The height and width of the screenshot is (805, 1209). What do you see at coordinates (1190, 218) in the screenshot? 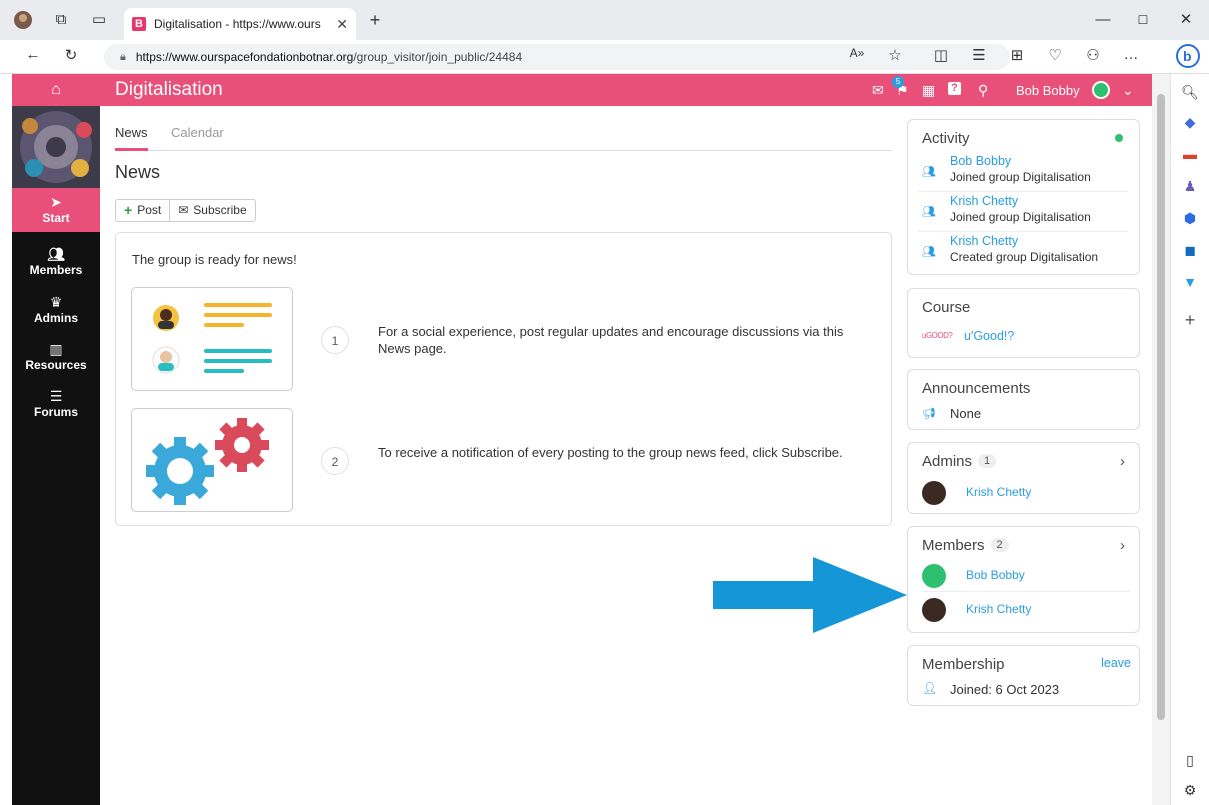
I see `office-icon: ⬢` at bounding box center [1190, 218].